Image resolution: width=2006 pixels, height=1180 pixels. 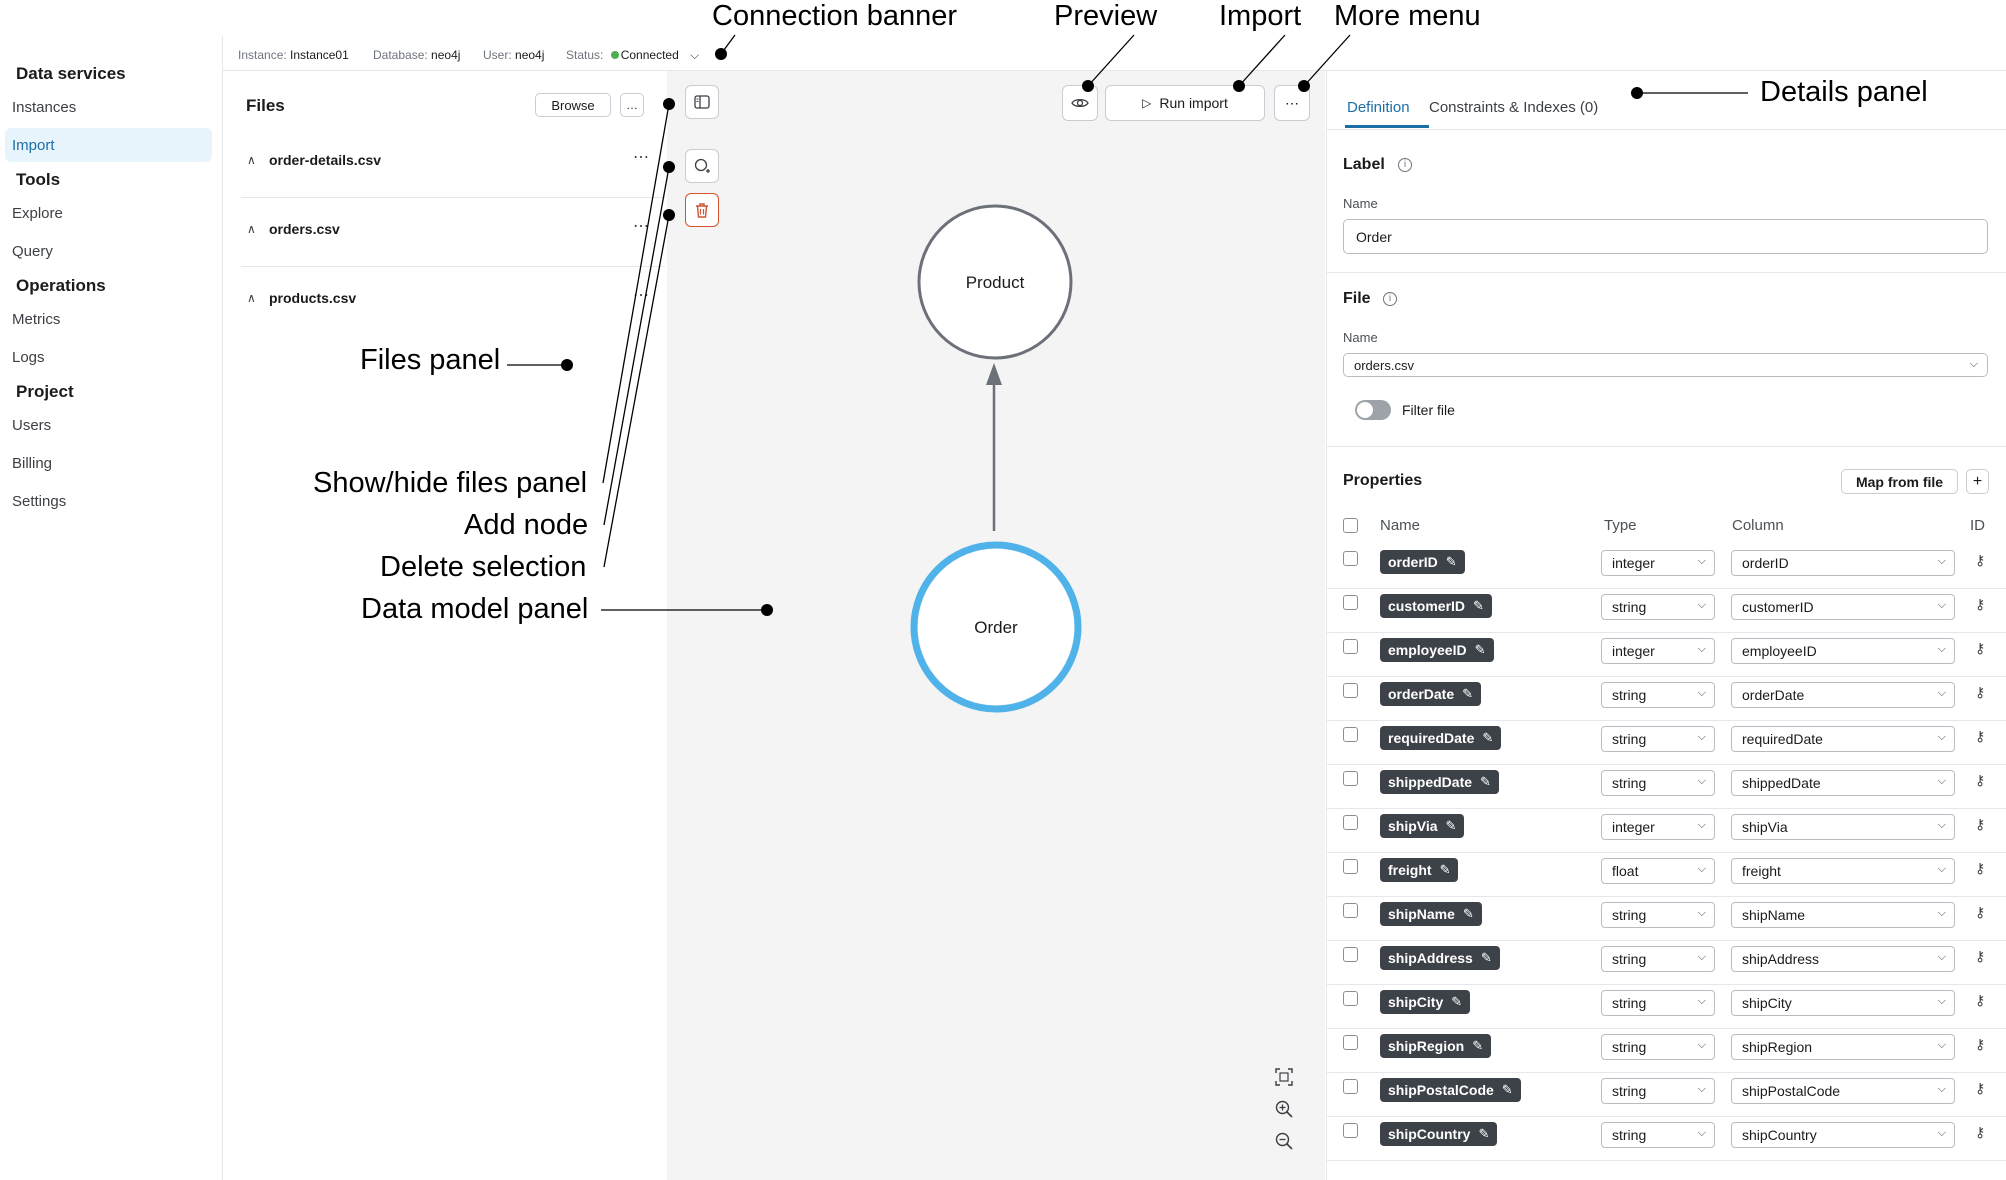 What do you see at coordinates (835, 16) in the screenshot?
I see `annotation-connection-banner: Connection banner` at bounding box center [835, 16].